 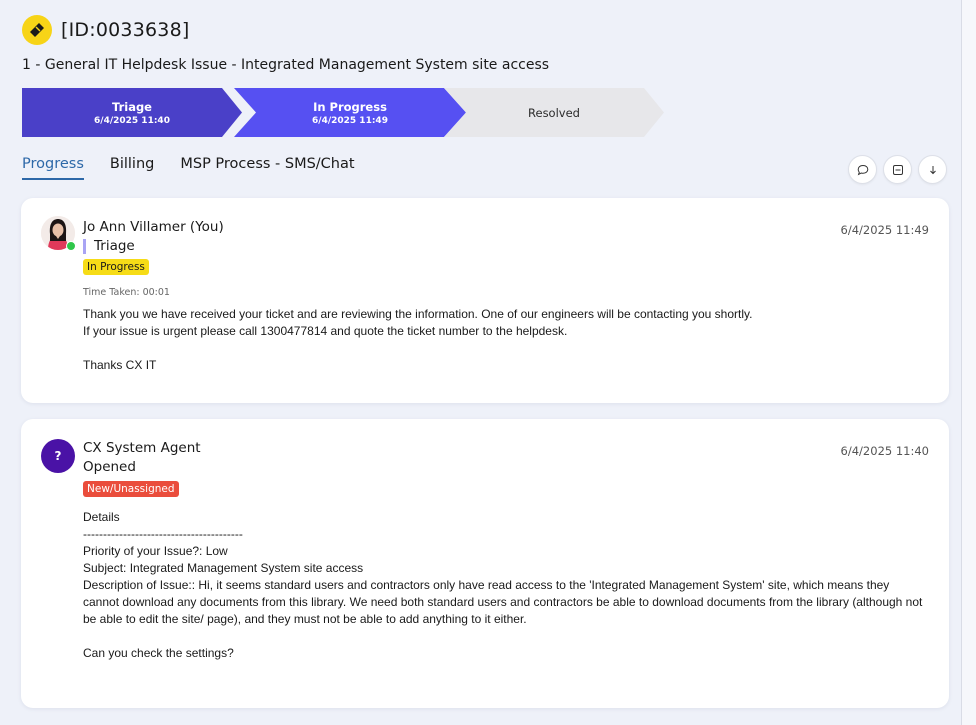 I want to click on entry-stage: Triage, so click(x=109, y=246).